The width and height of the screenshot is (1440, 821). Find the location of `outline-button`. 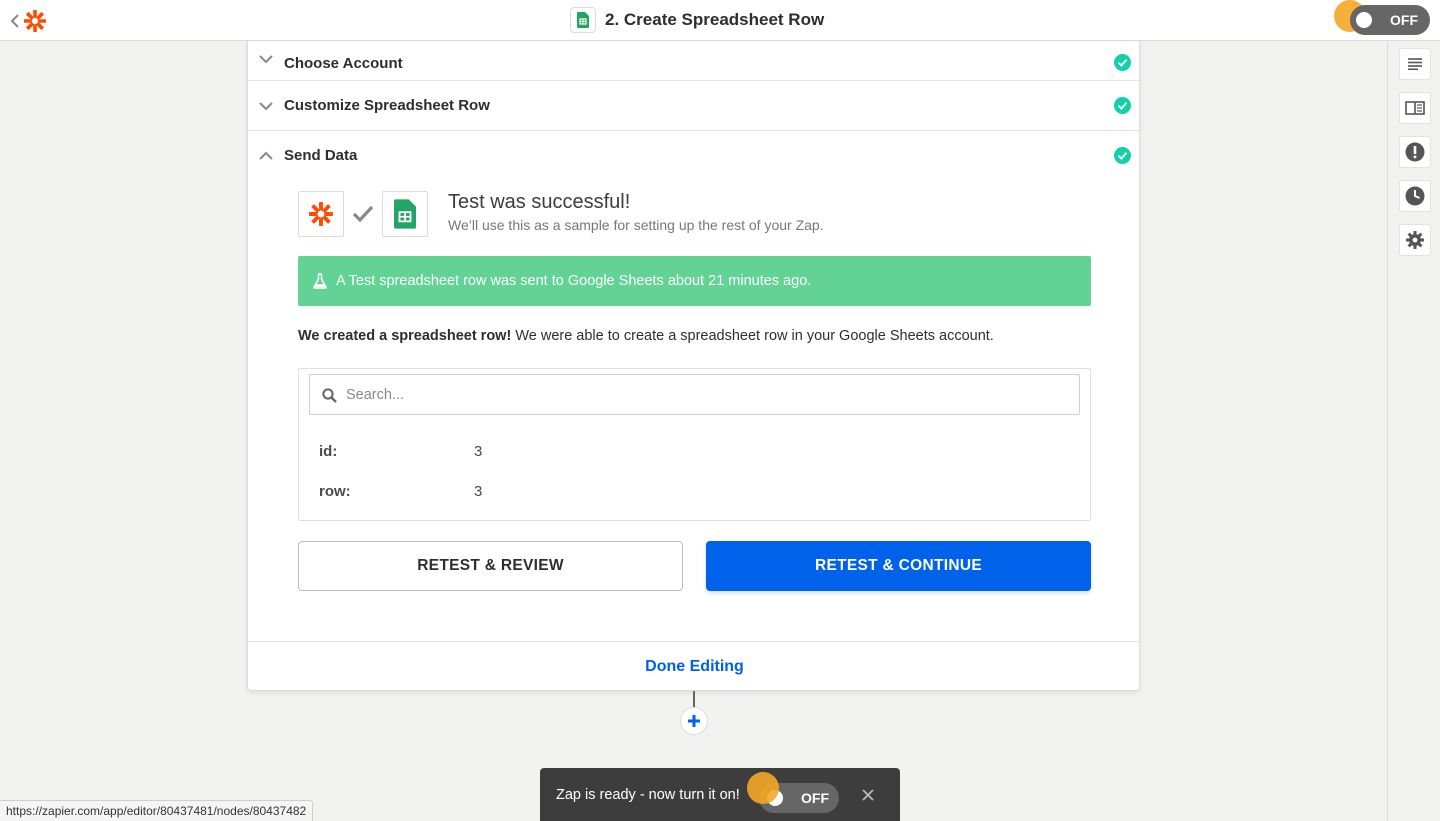

outline-button is located at coordinates (1415, 64).